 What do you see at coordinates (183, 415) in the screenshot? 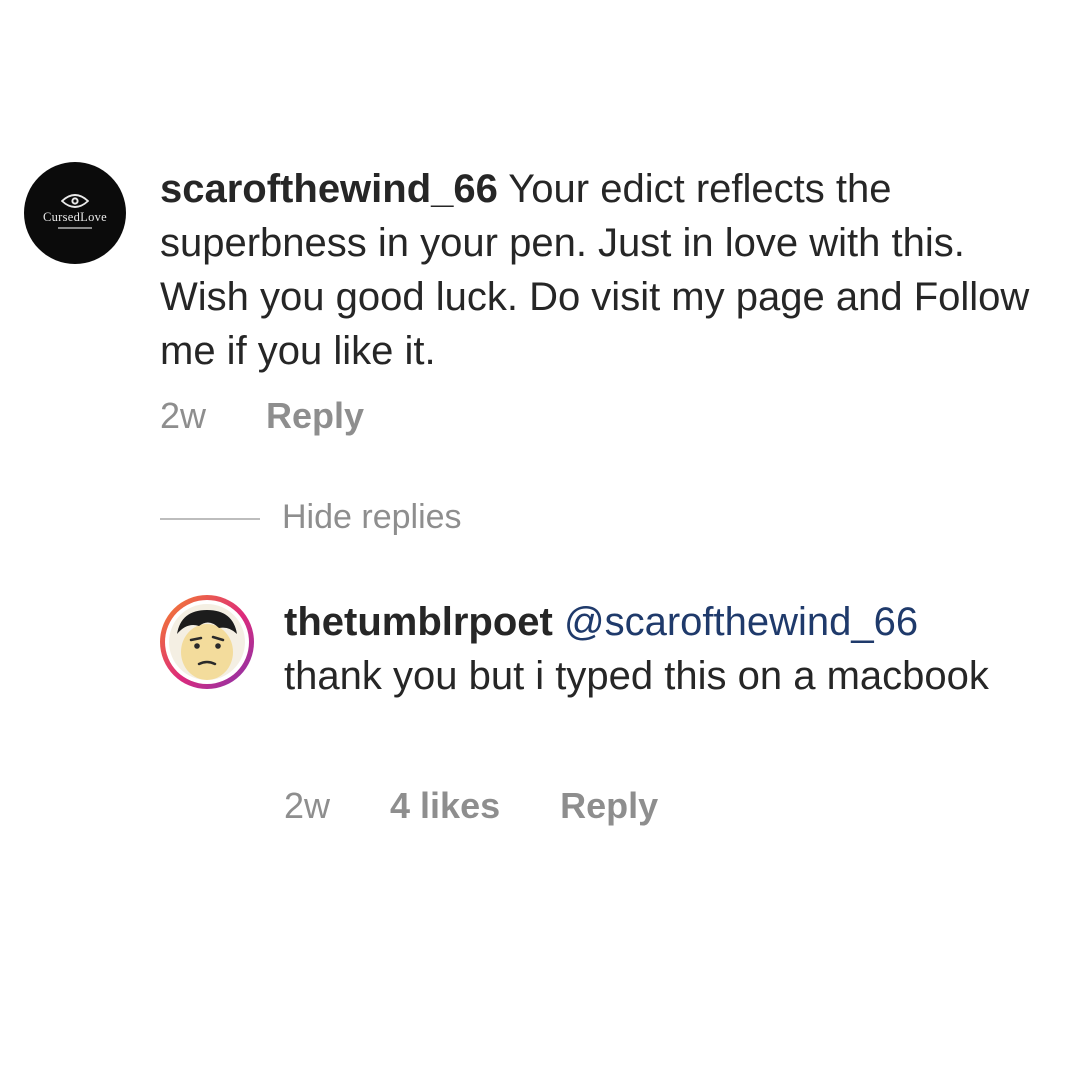
I see `comment-timestamp: 2w` at bounding box center [183, 415].